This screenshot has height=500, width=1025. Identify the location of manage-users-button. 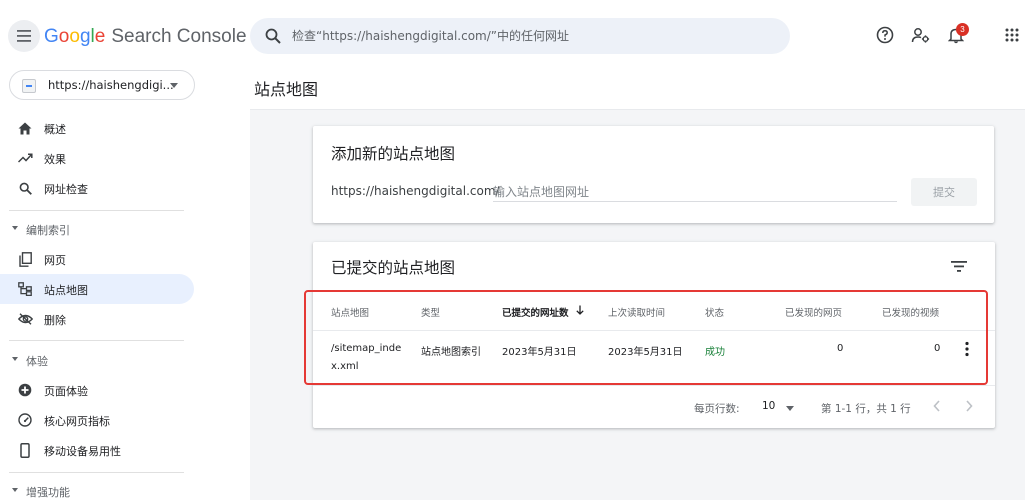
(921, 35).